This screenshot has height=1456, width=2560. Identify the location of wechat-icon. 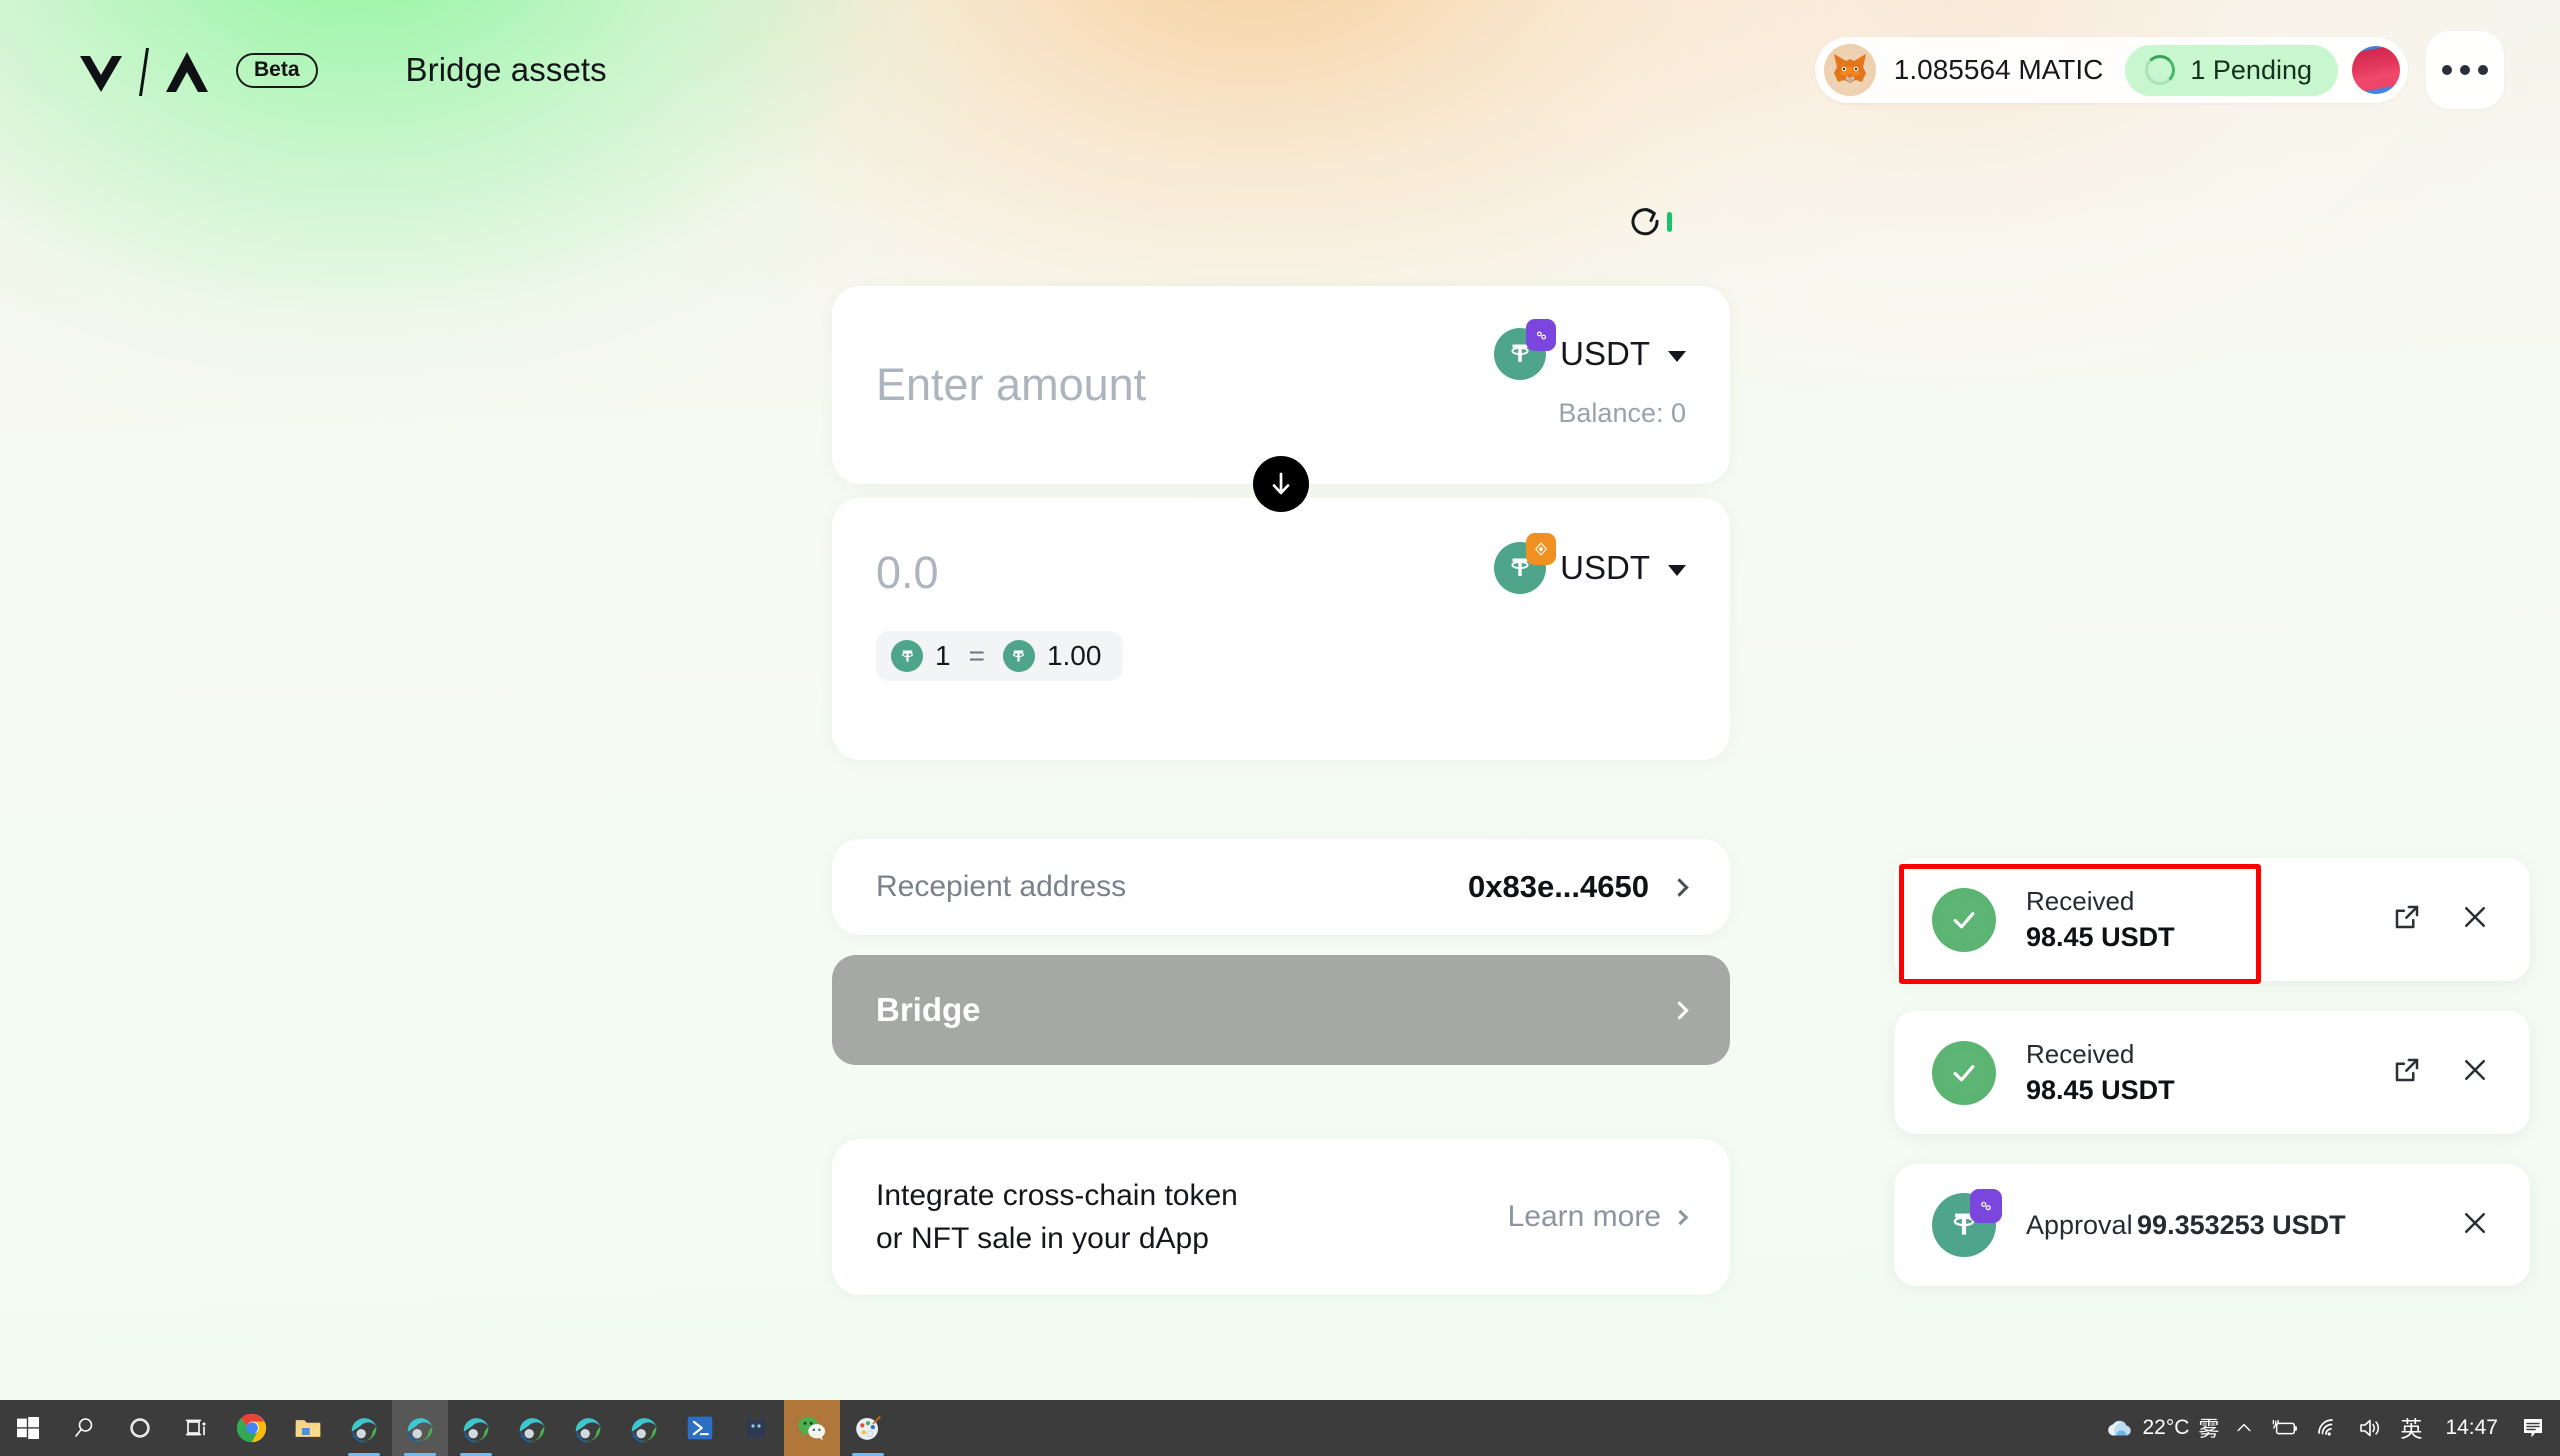
(812, 1428).